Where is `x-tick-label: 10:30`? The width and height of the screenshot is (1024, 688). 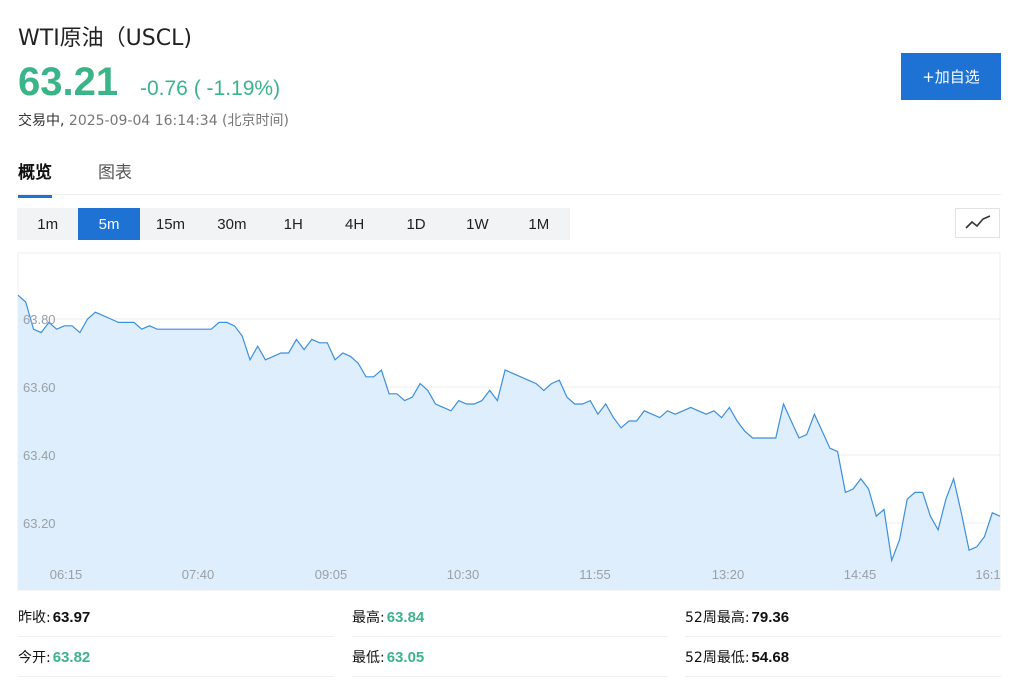
x-tick-label: 10:30 is located at coordinates (463, 574).